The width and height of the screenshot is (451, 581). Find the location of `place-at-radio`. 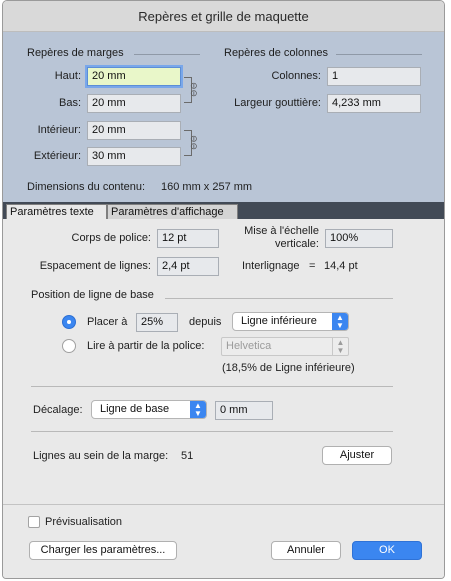

place-at-radio is located at coordinates (69, 322).